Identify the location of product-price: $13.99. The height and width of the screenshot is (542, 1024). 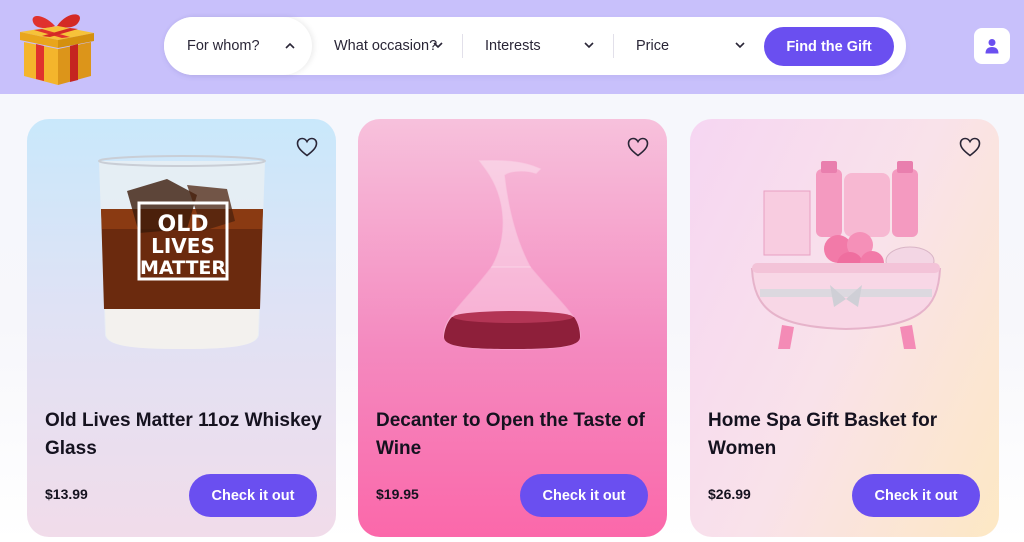
(66, 494).